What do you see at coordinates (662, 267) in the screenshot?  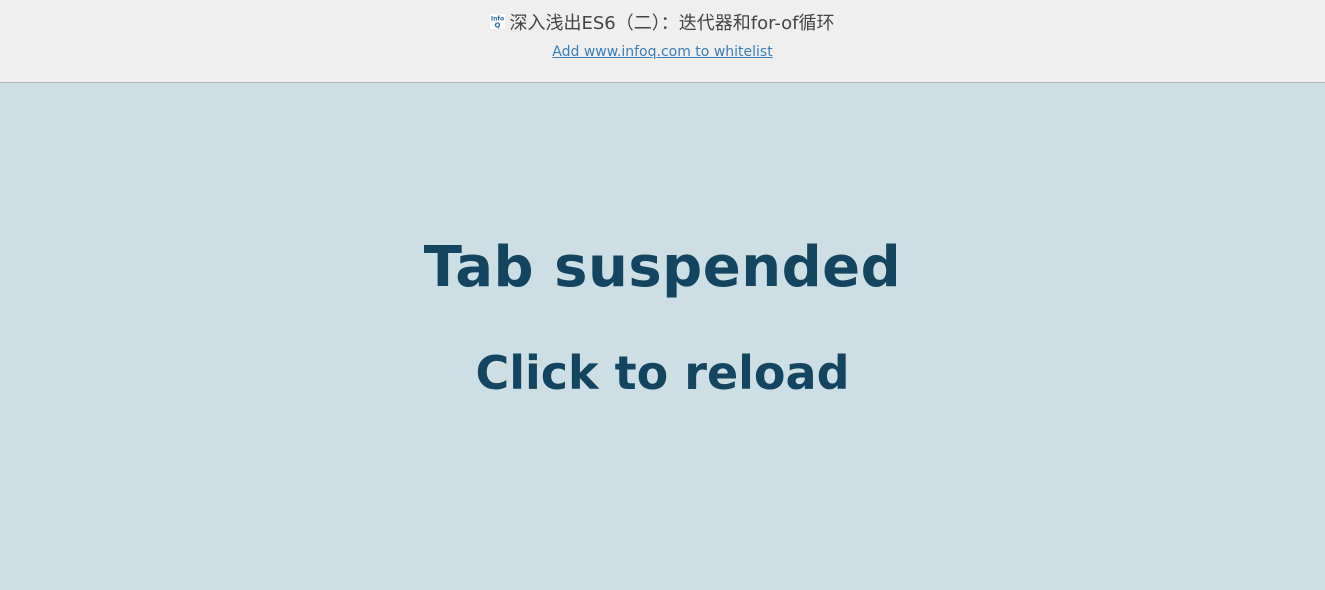 I see `tab-suspended-heading: Tab suspended` at bounding box center [662, 267].